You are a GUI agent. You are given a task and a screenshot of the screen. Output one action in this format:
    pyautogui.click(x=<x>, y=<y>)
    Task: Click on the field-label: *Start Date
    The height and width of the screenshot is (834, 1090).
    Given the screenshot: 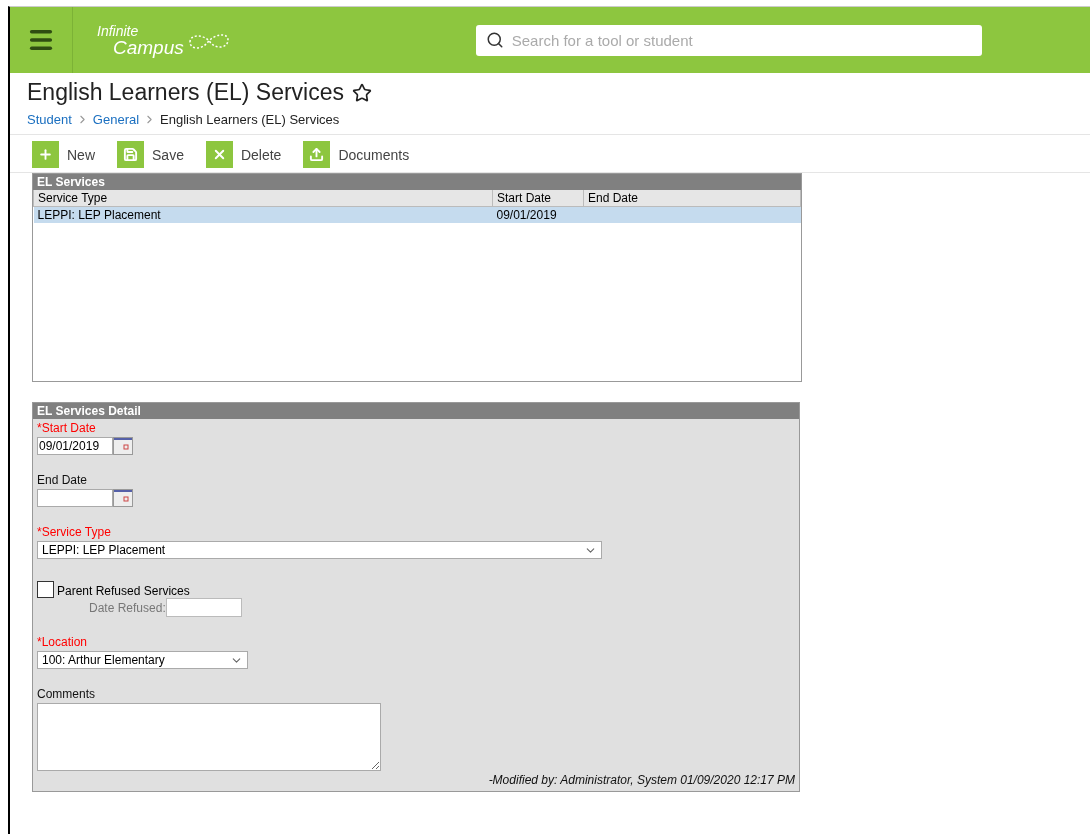 What is the action you would take?
    pyautogui.click(x=67, y=428)
    